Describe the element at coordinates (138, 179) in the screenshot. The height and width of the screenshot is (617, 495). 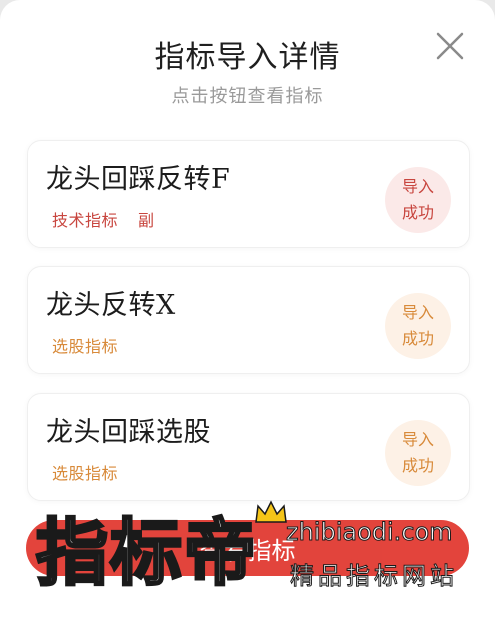
I see `indicator-name: 龙头回踩反转F` at that location.